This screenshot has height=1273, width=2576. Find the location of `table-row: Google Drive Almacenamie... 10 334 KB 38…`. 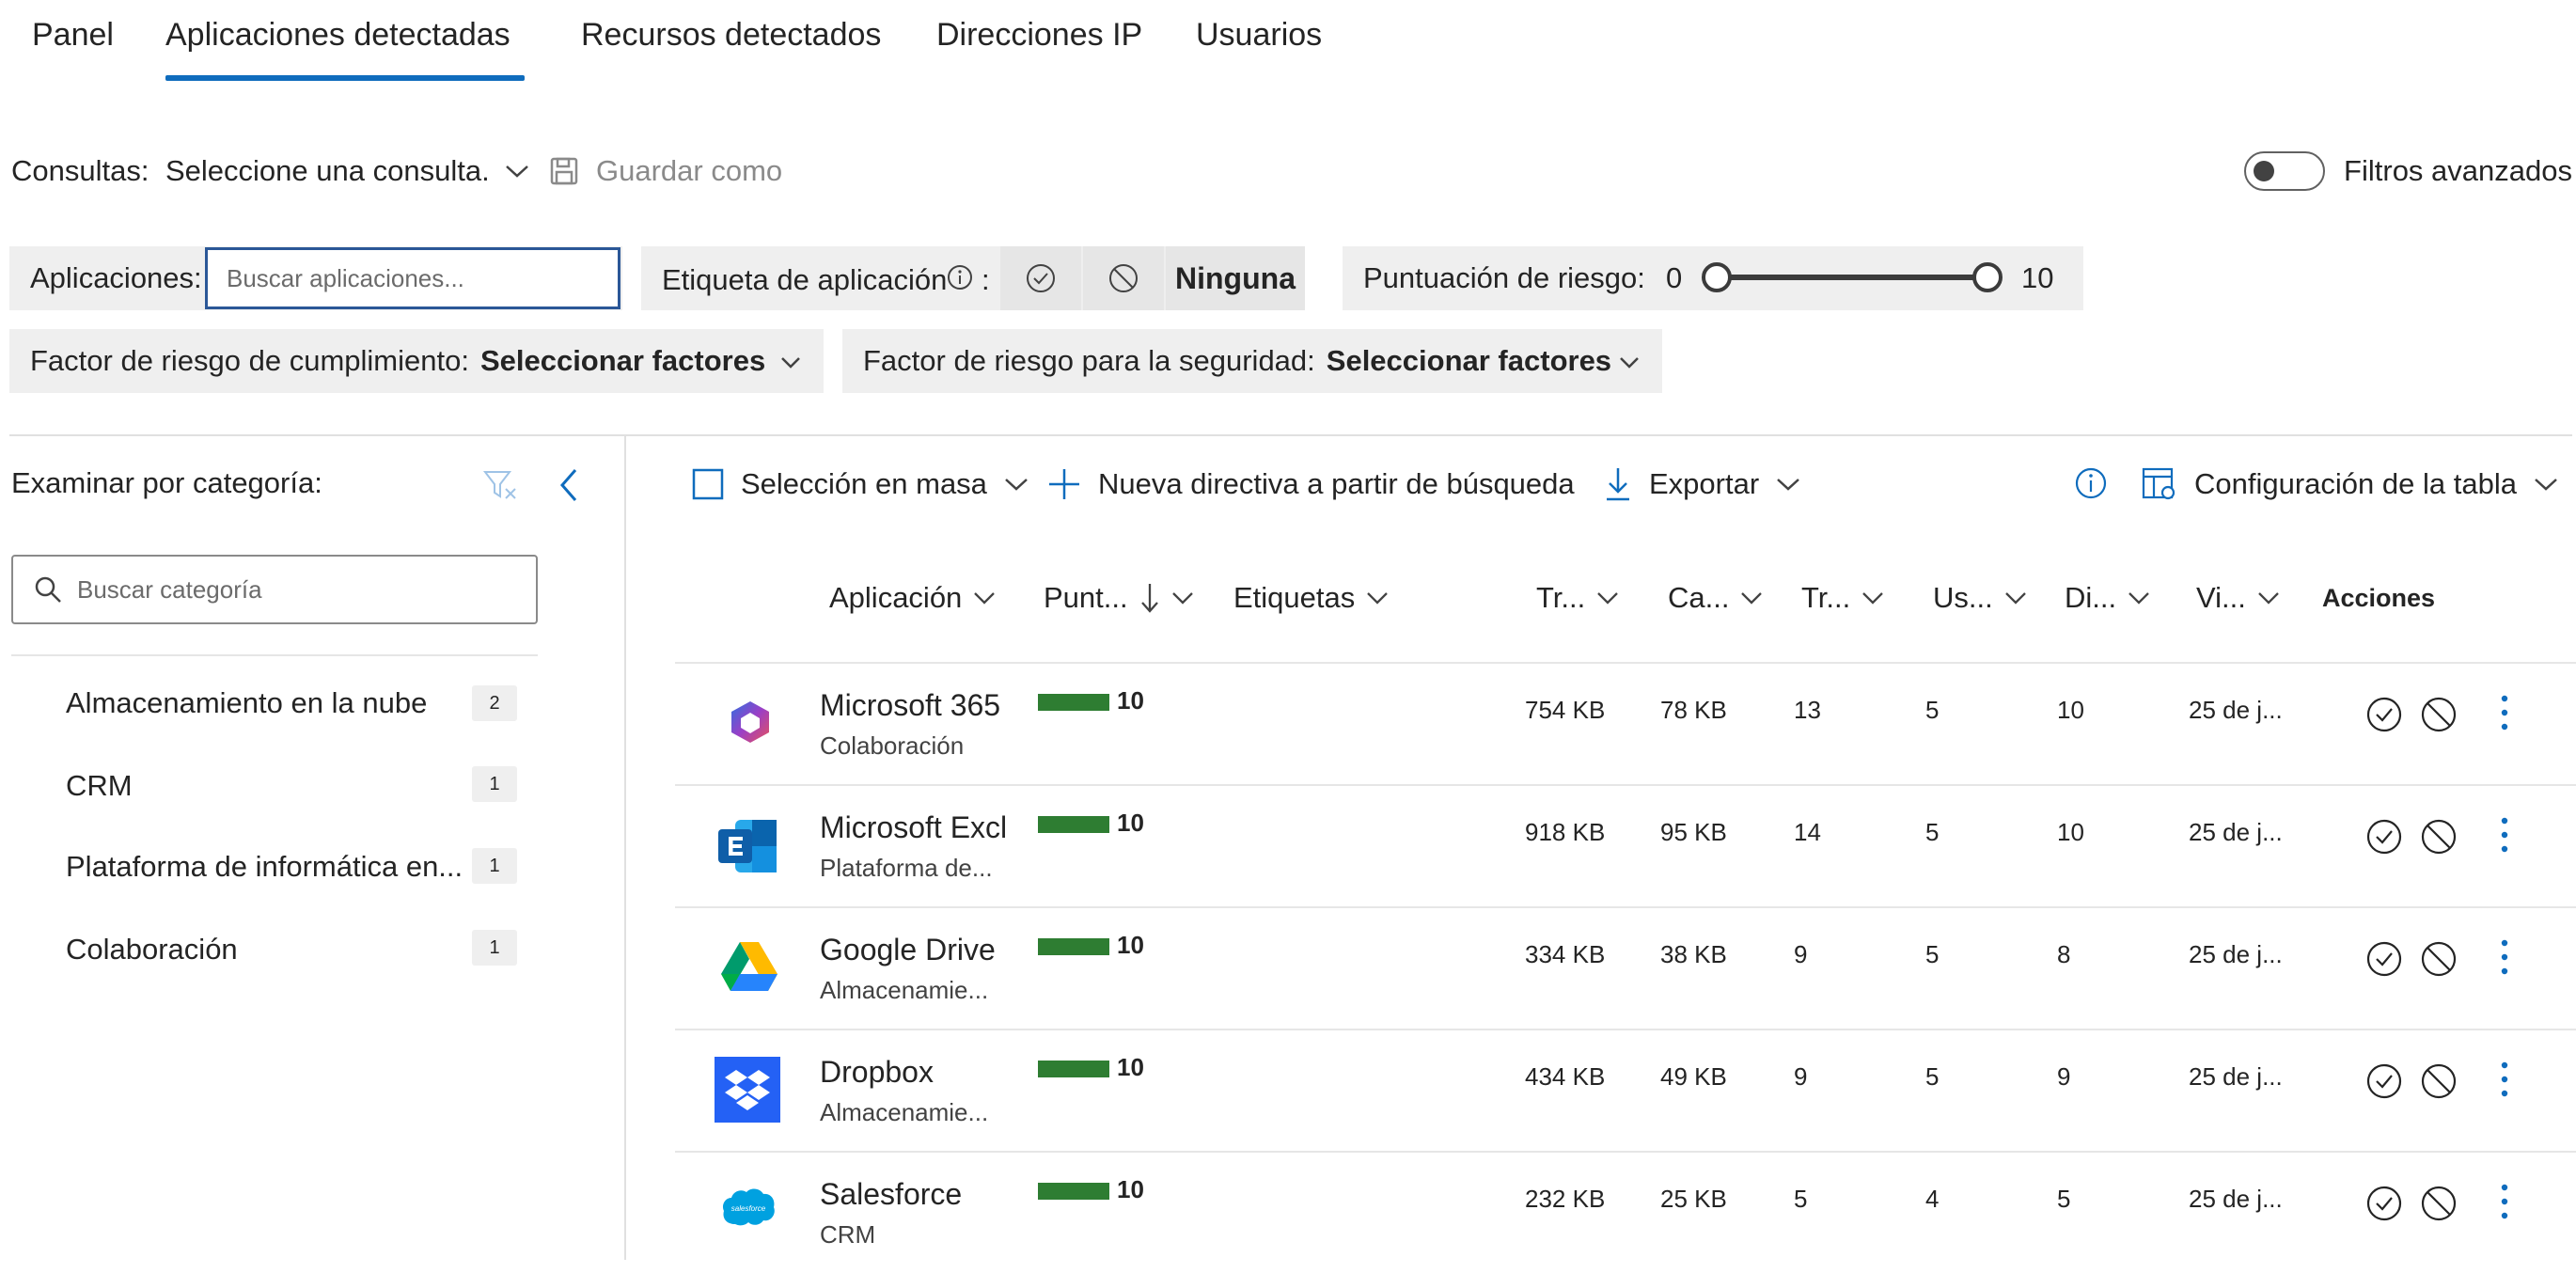

table-row: Google Drive Almacenamie... 10 334 KB 38… is located at coordinates (1626, 968).